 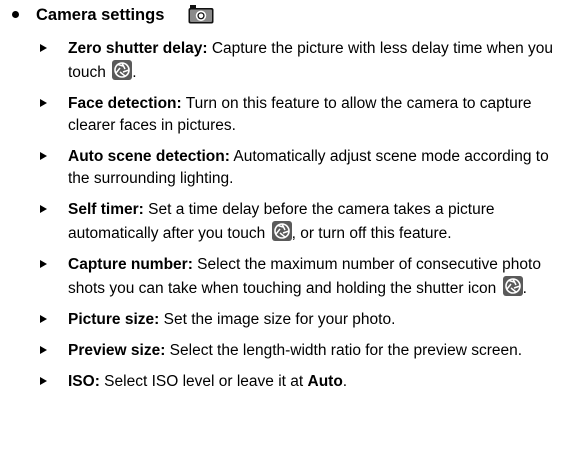 What do you see at coordinates (125, 103) in the screenshot?
I see `item-label: Face detection:` at bounding box center [125, 103].